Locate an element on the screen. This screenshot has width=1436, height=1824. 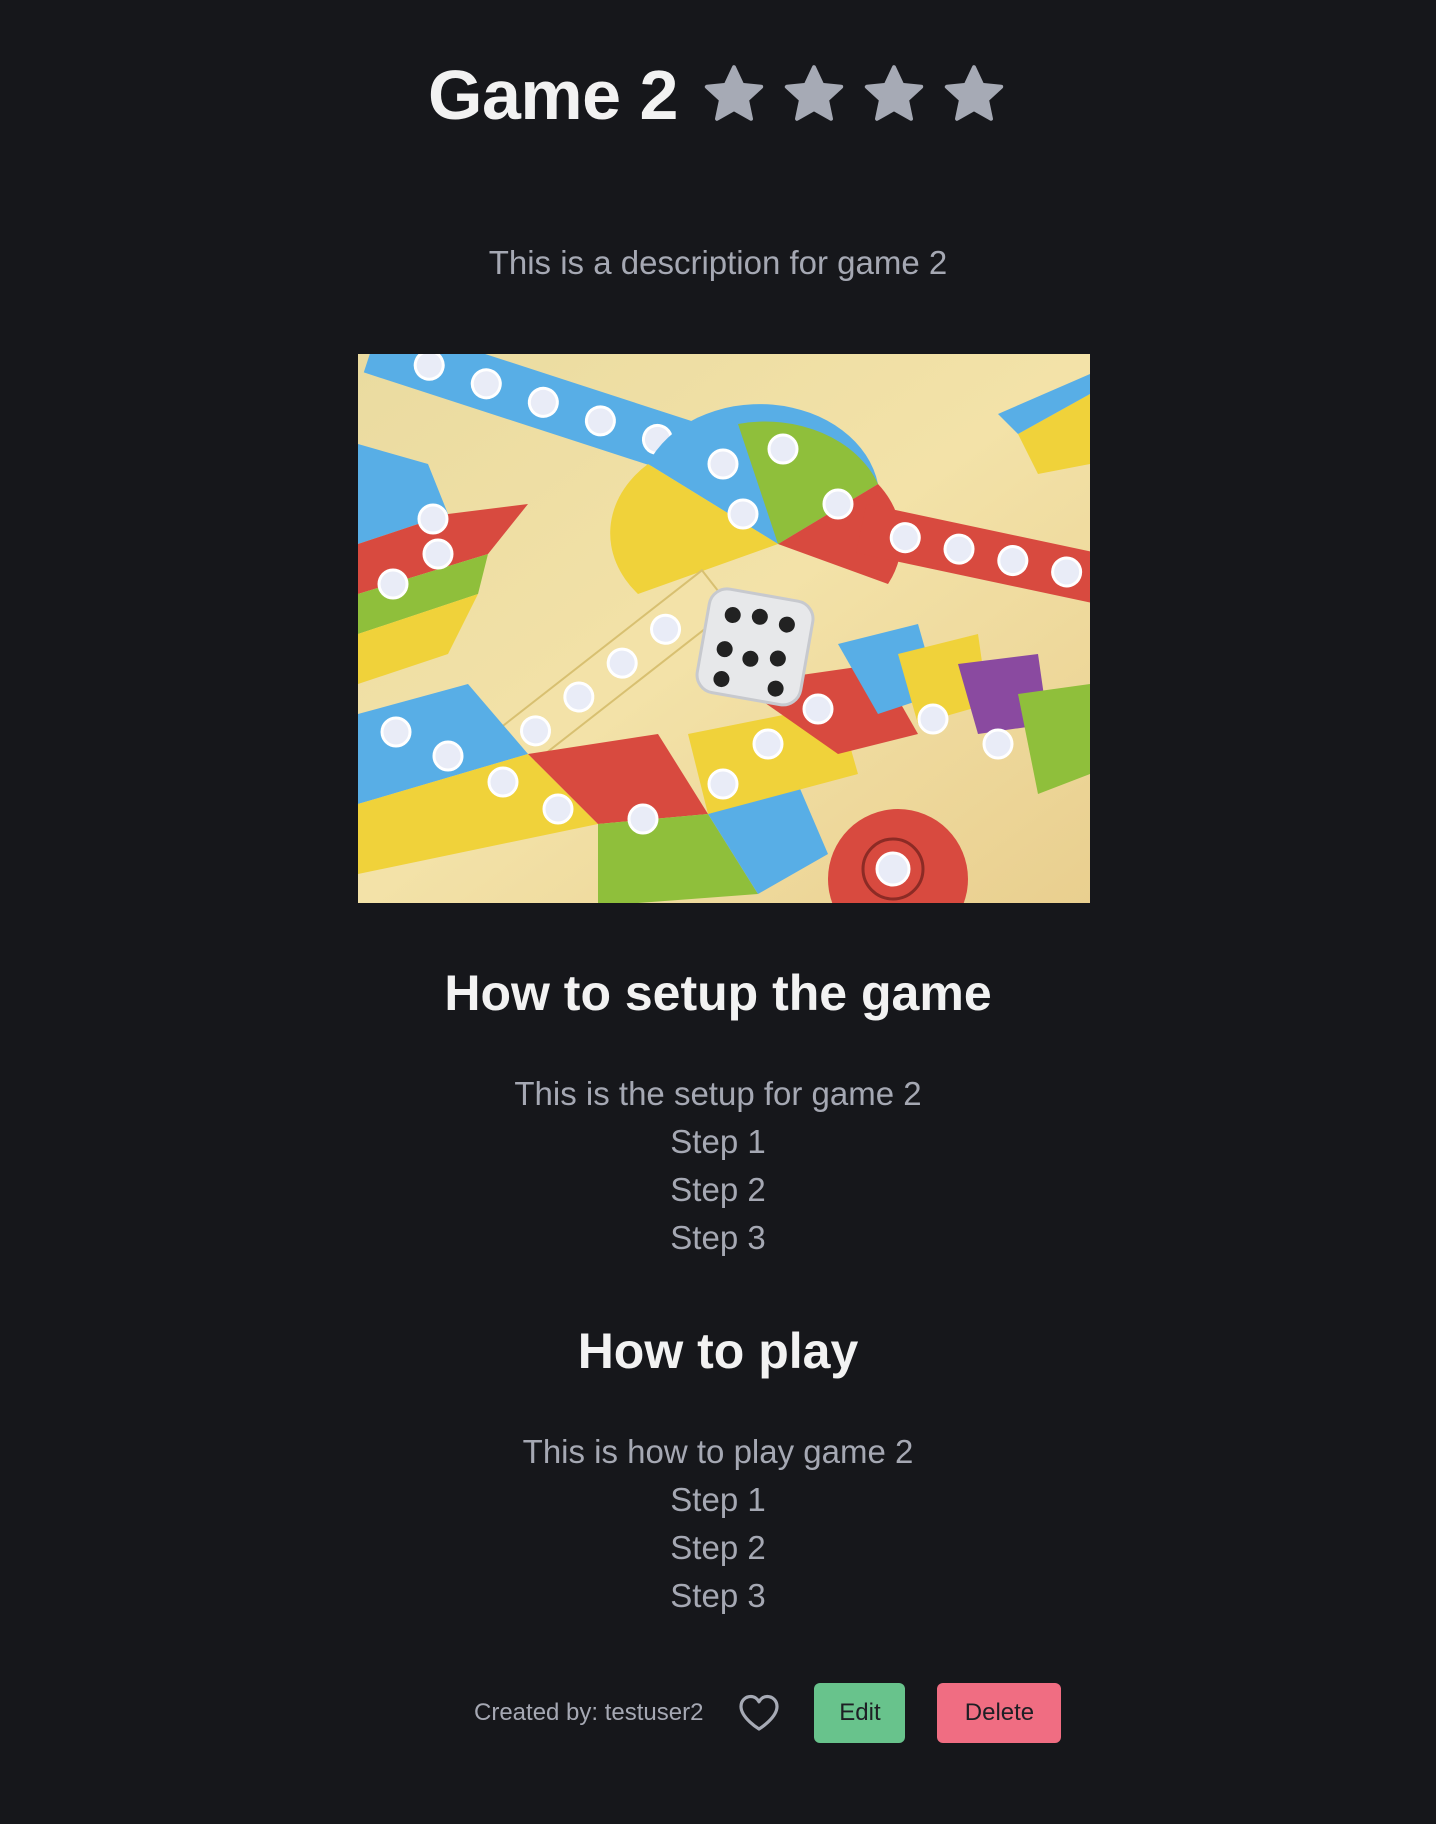
heart-outline-icon is located at coordinates (759, 1712).